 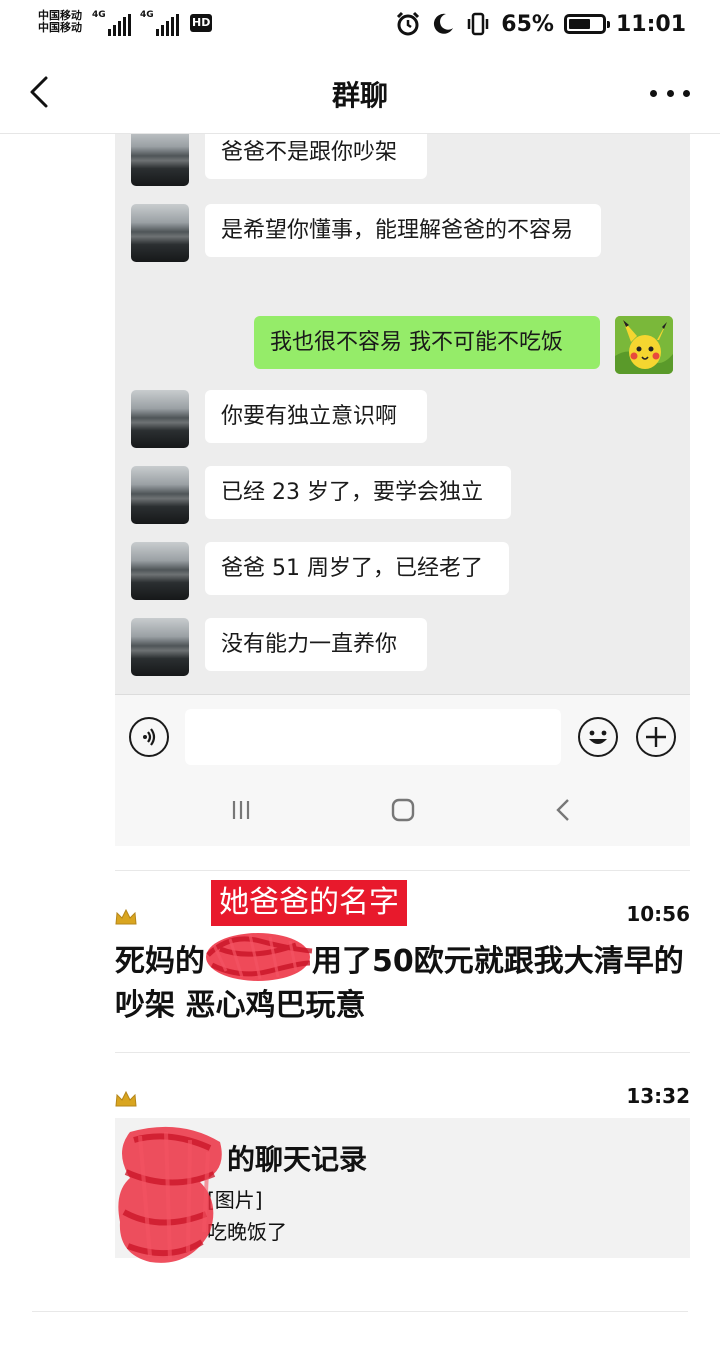 I want to click on pikachu-avatar-icon, so click(x=644, y=345).